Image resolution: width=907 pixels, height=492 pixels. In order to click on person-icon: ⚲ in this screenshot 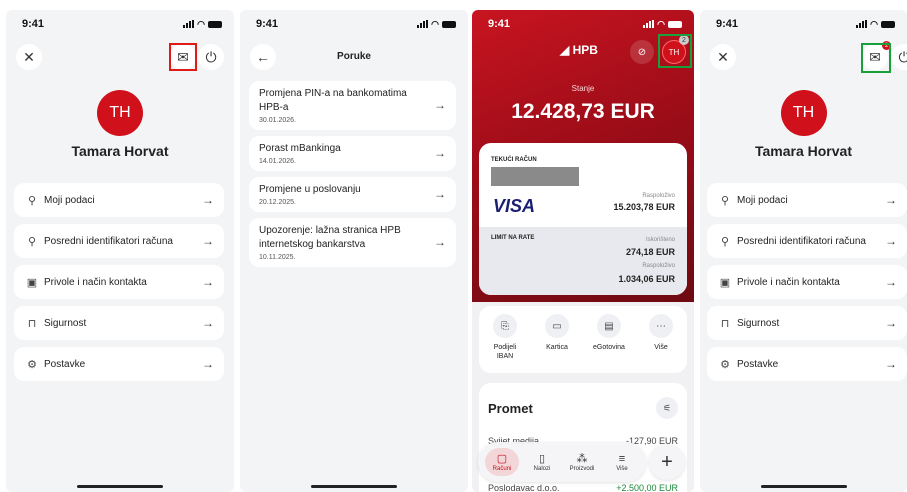, I will do `click(32, 200)`.